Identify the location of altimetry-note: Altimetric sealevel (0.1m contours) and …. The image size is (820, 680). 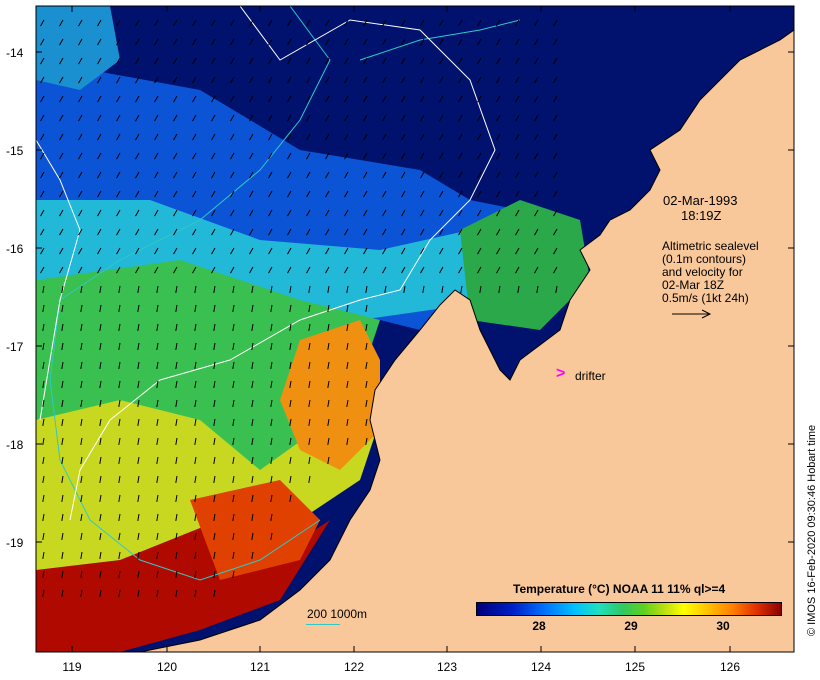
(710, 272).